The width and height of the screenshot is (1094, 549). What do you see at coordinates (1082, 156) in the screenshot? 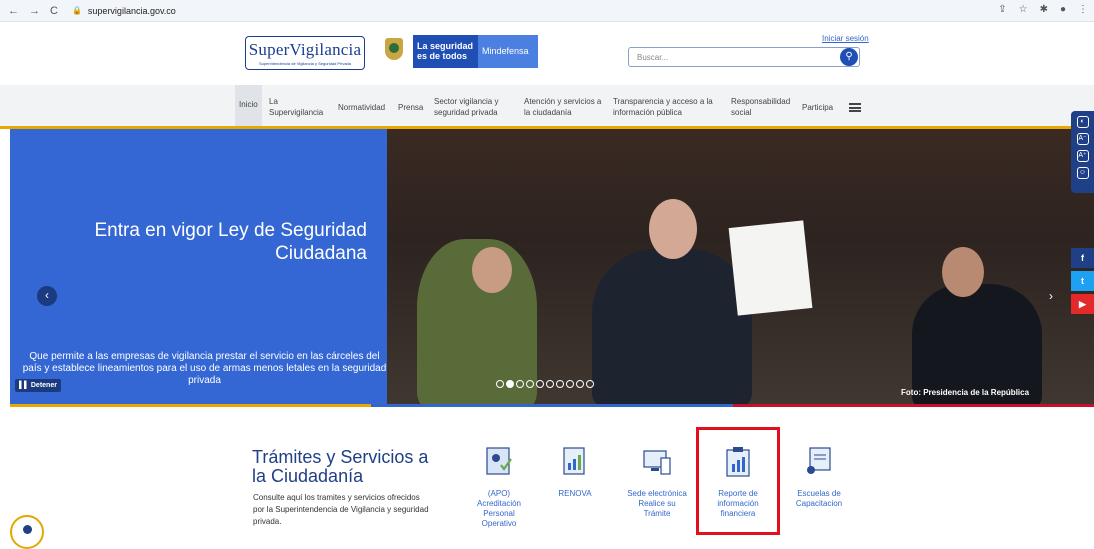
I see `increase-font-icon: A⁺` at bounding box center [1082, 156].